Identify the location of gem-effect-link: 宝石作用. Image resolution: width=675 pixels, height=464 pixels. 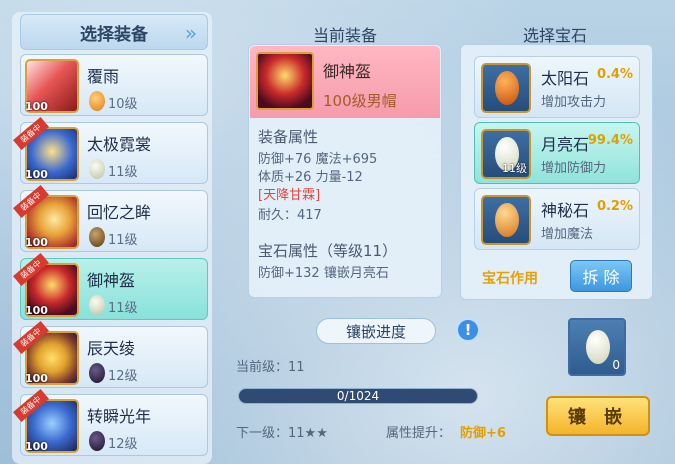
(510, 278).